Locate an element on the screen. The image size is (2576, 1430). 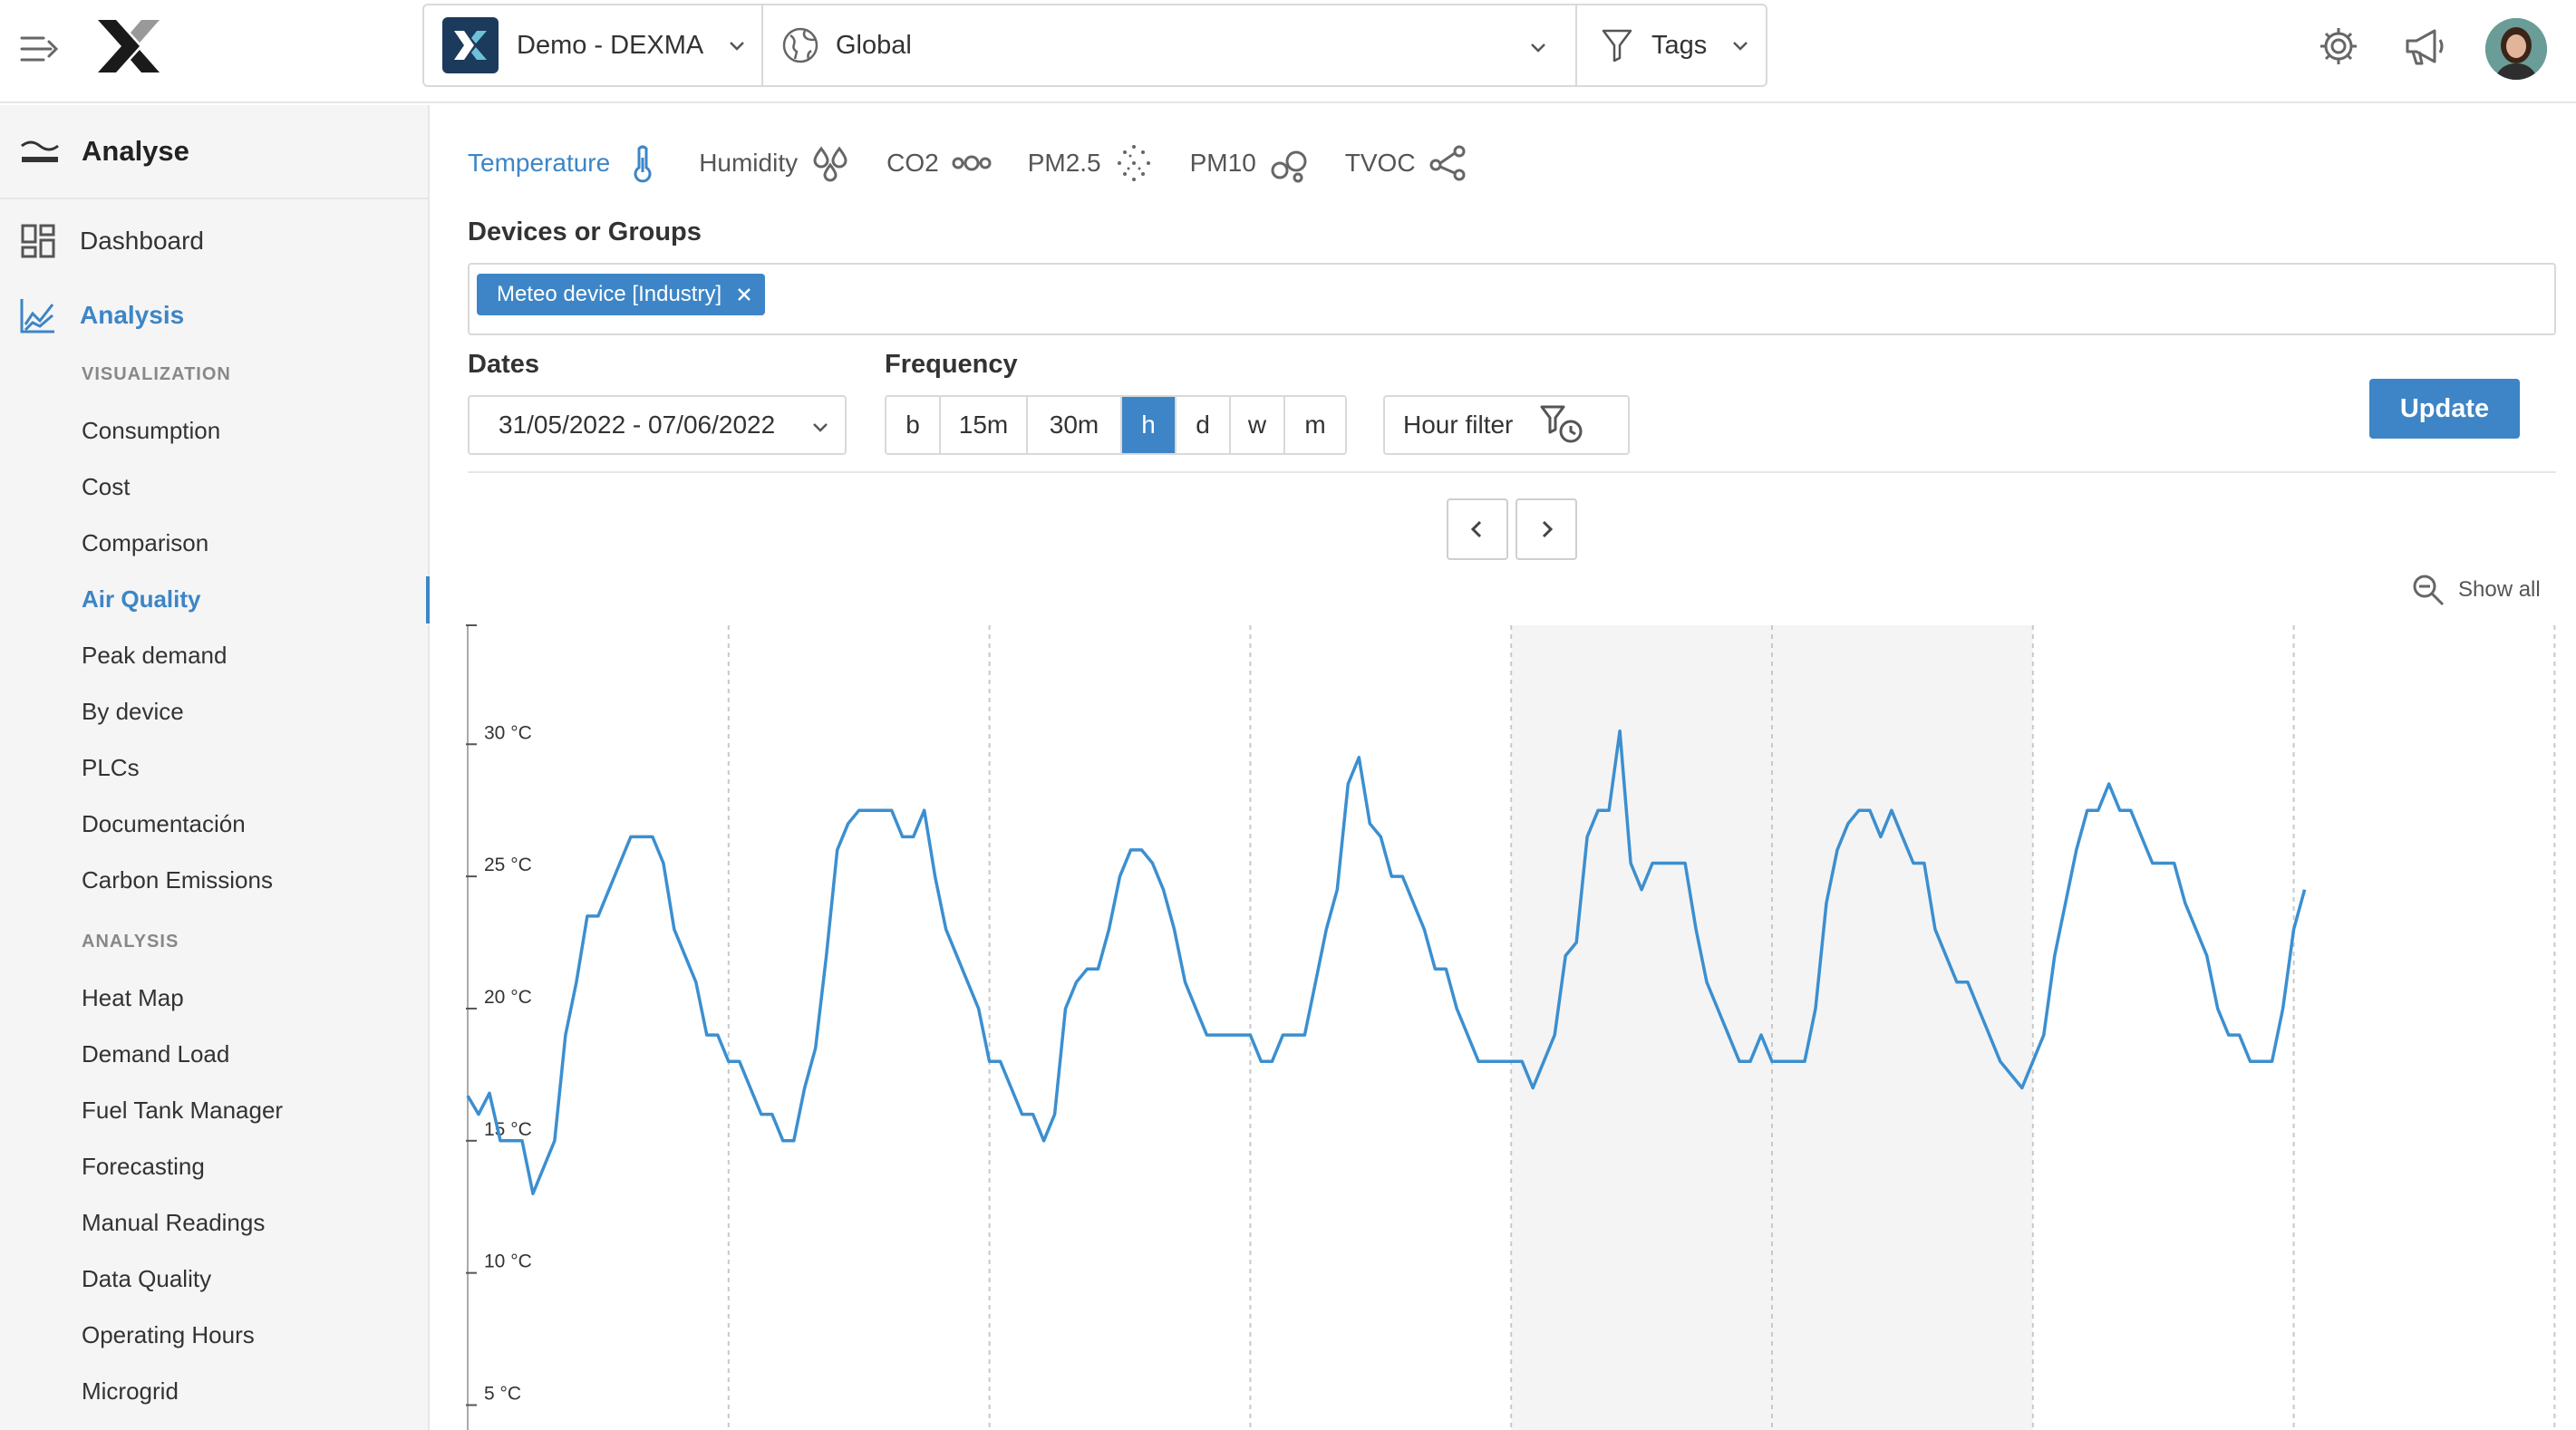
tab-co2: CO2 is located at coordinates (939, 163).